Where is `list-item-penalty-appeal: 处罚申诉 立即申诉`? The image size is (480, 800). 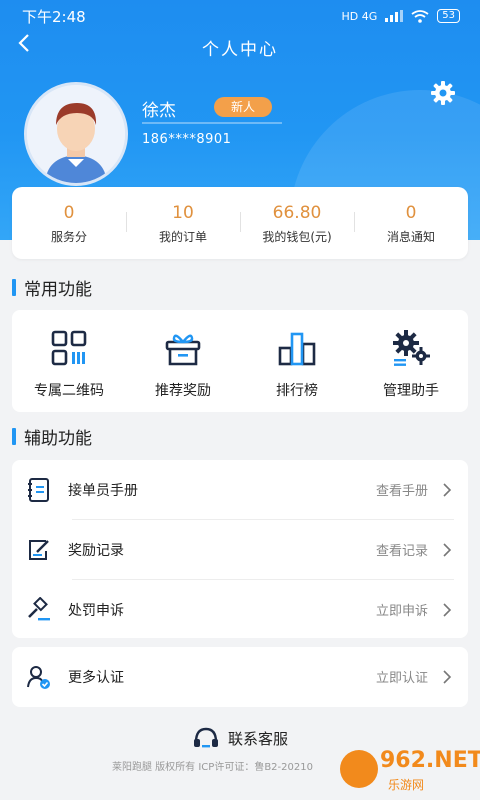
list-item-penalty-appeal: 处罚申诉 立即申诉 is located at coordinates (240, 609).